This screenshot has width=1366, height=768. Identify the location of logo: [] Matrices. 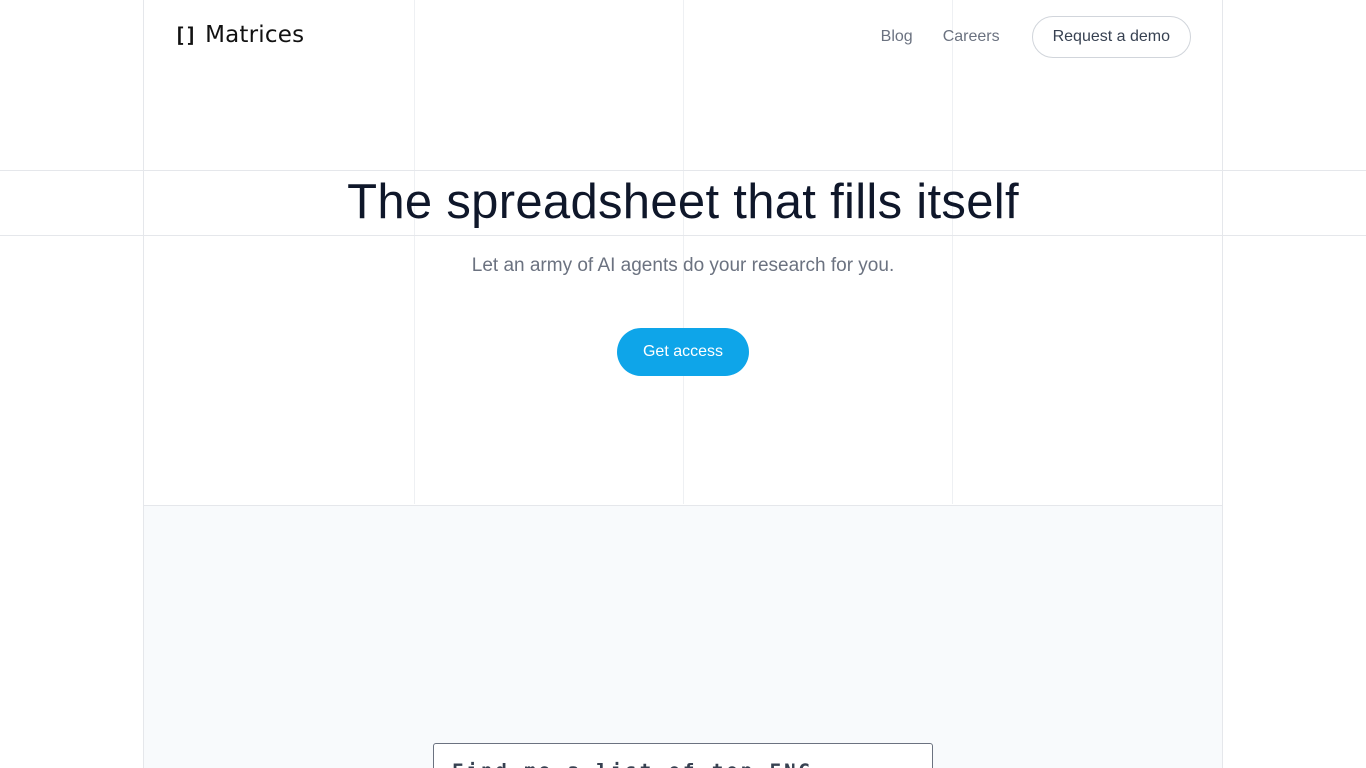
(239, 35).